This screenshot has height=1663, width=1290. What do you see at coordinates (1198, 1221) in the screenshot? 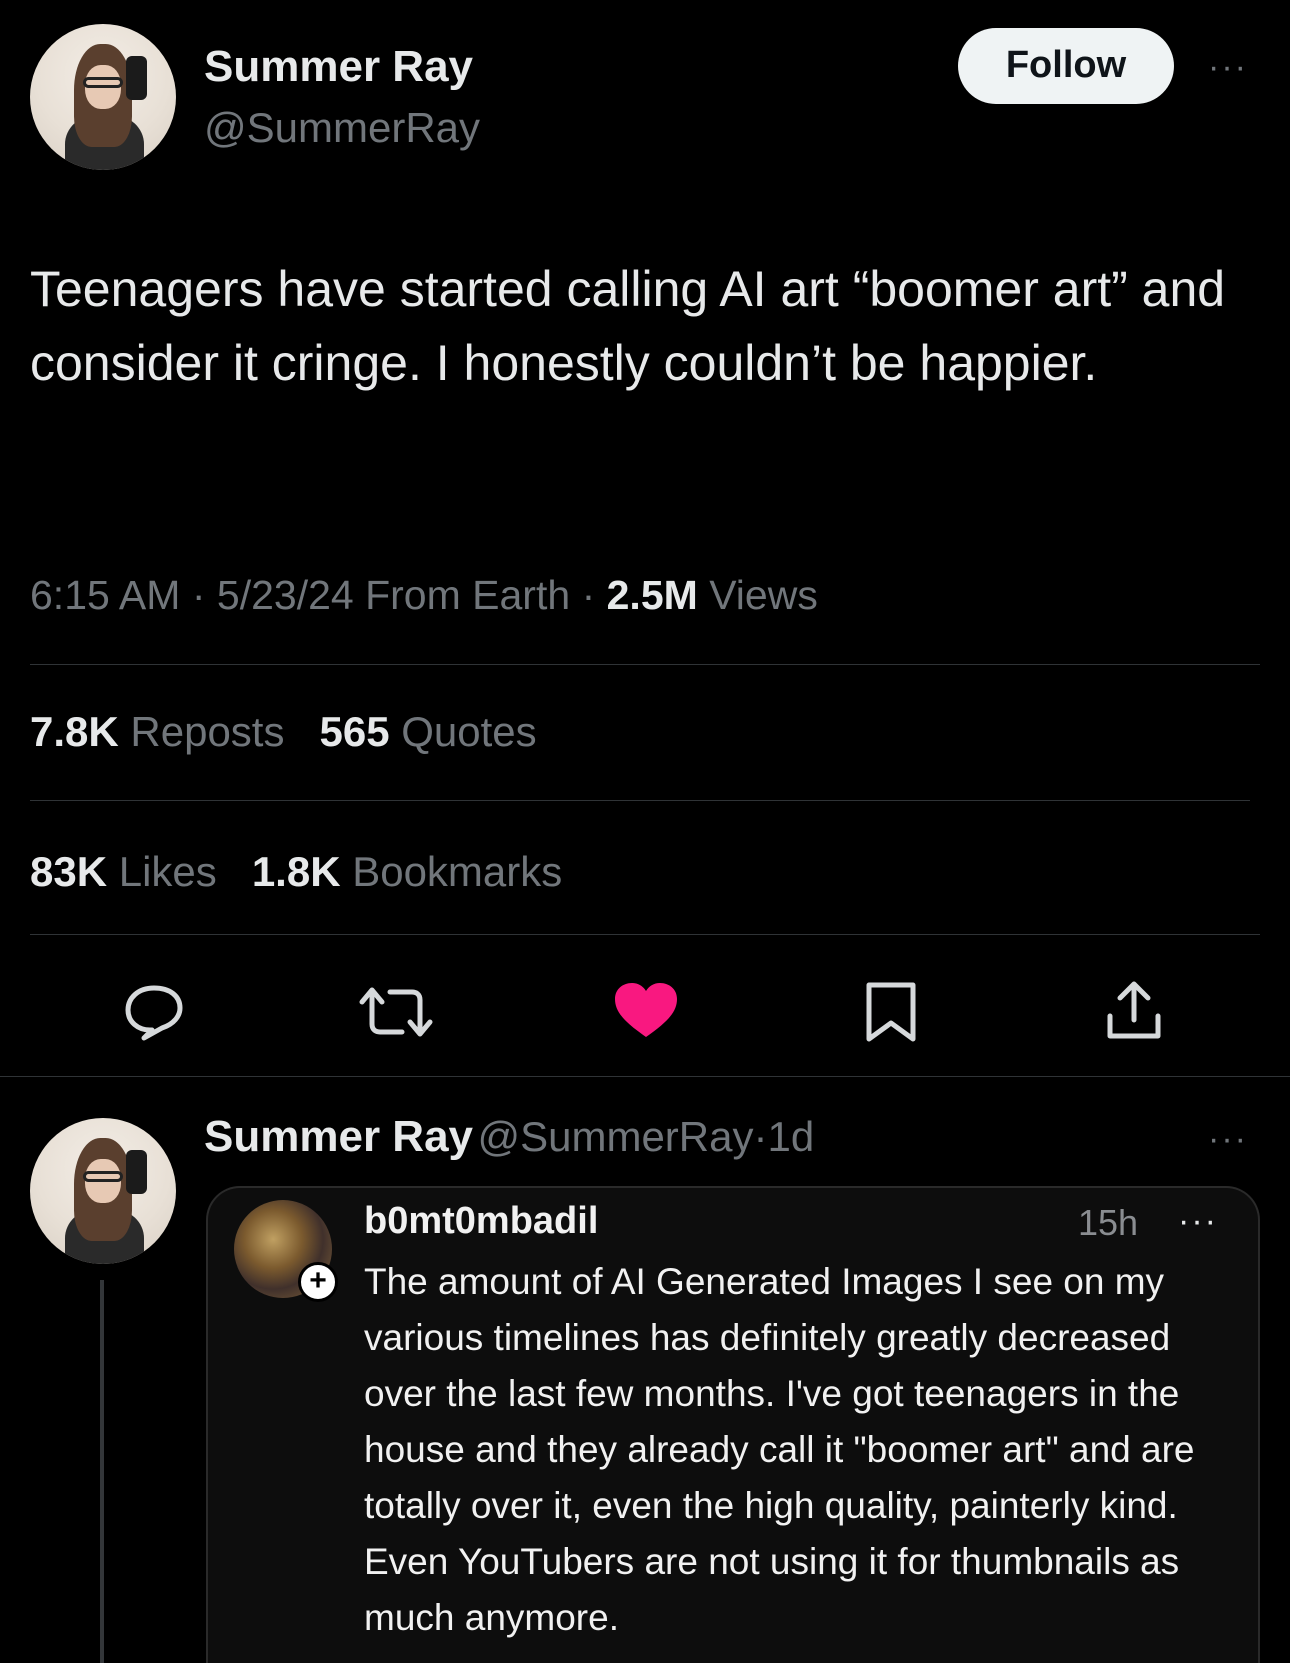
I see `quoted-more-icon: ···` at bounding box center [1198, 1221].